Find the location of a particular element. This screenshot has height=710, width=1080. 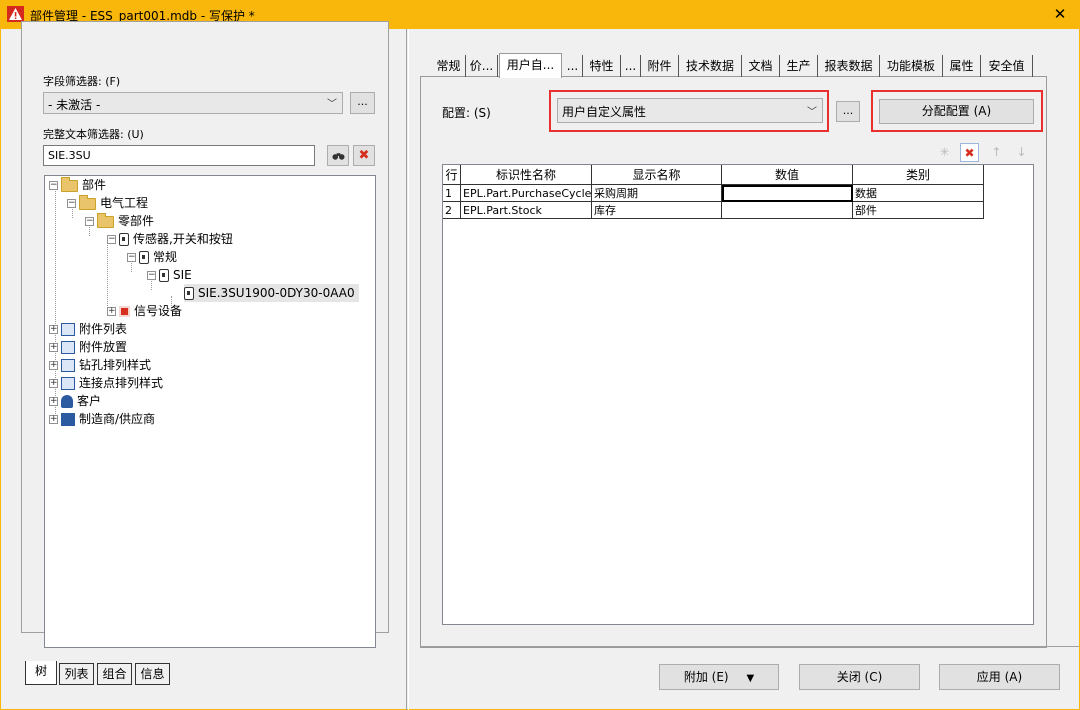

tab-info: 信息 is located at coordinates (152, 674).